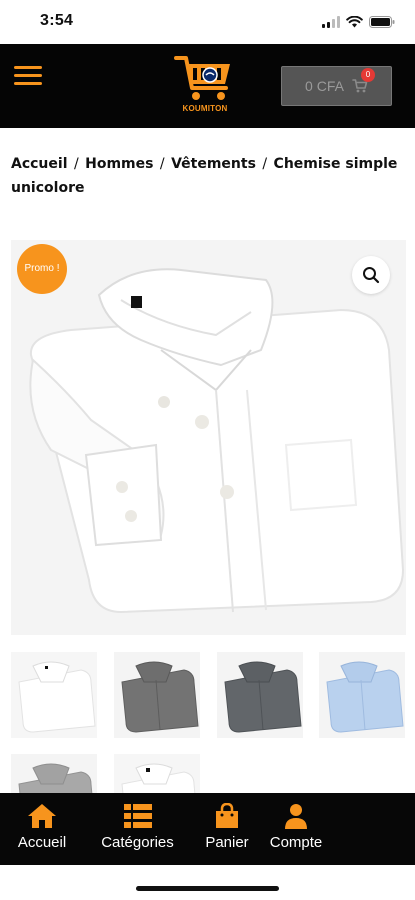  I want to click on nav-item-home: Accueil, so click(42, 829).